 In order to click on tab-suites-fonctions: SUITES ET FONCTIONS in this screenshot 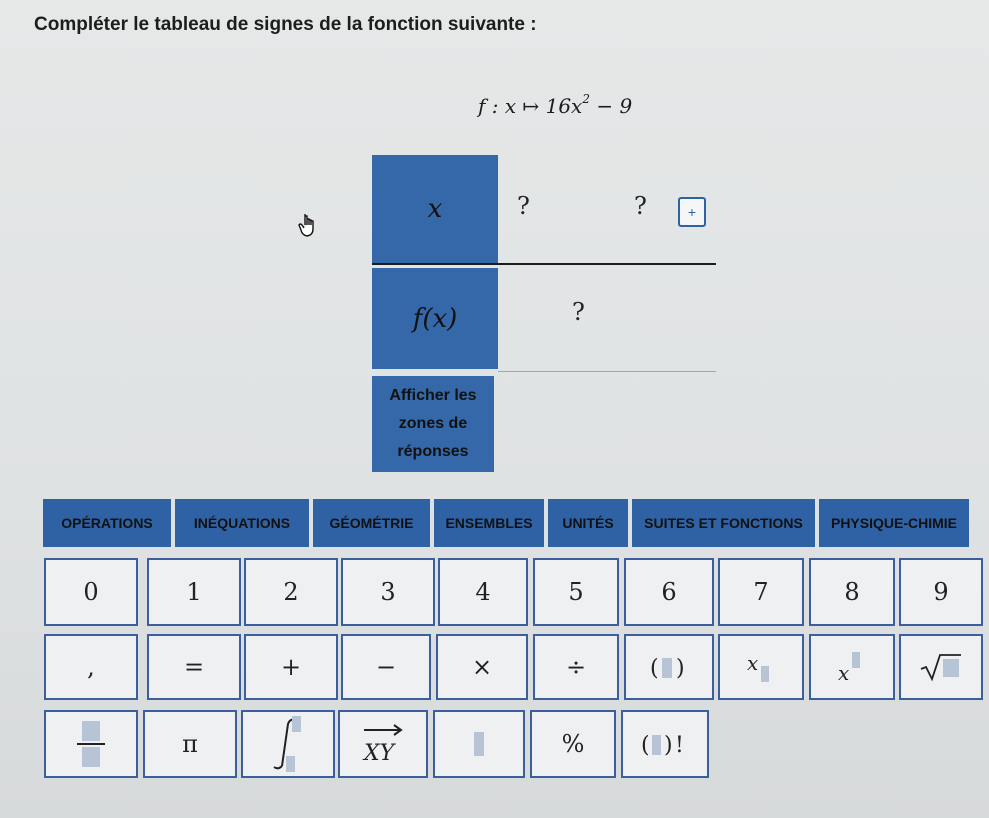, I will do `click(723, 523)`.